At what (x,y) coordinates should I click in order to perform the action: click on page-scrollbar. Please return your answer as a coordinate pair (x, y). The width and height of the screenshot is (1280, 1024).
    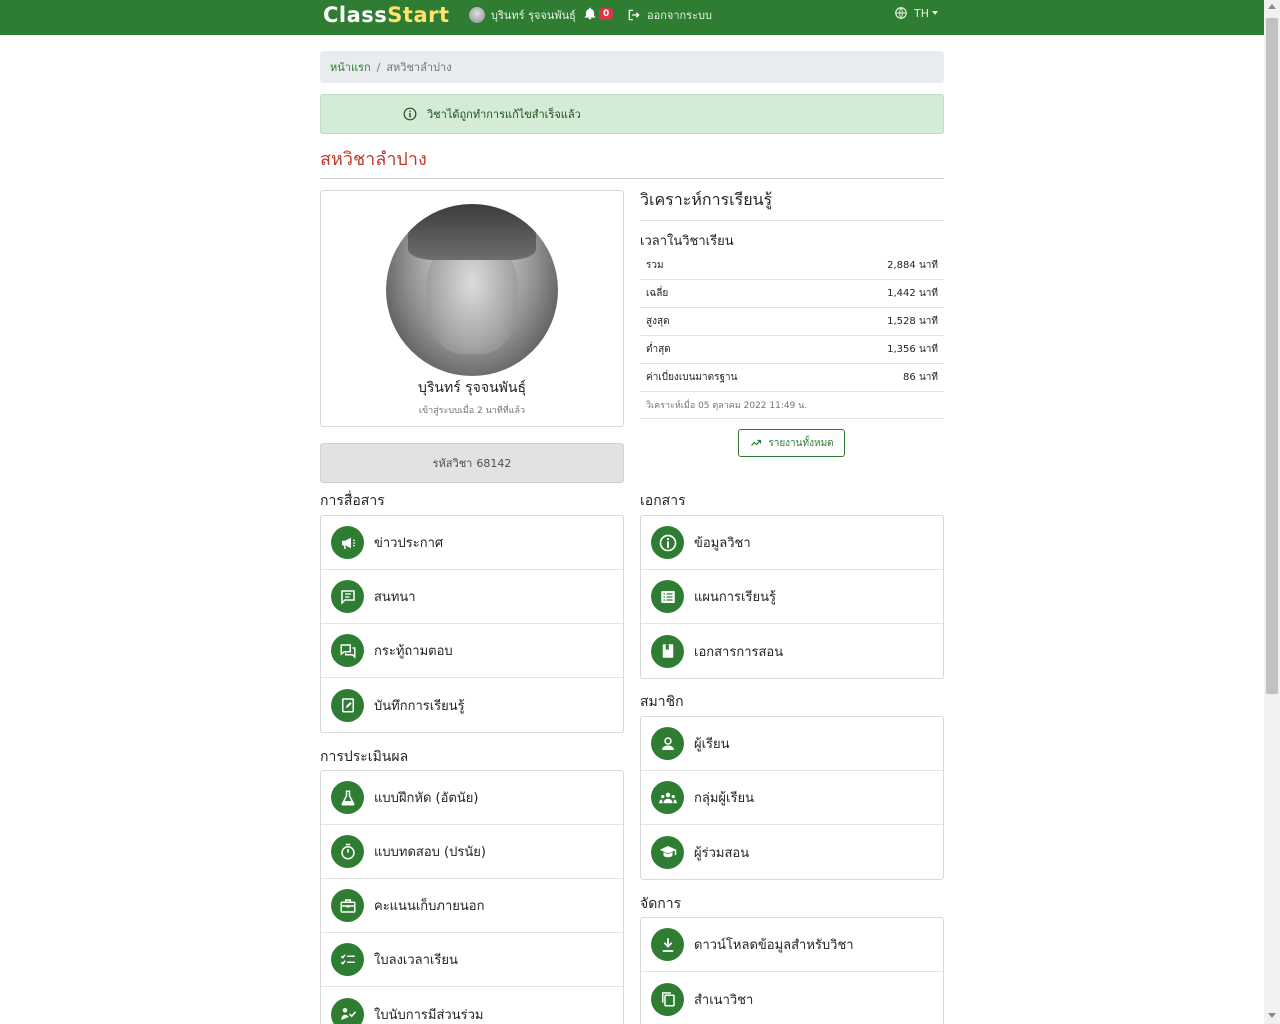
    Looking at the image, I should click on (1272, 512).